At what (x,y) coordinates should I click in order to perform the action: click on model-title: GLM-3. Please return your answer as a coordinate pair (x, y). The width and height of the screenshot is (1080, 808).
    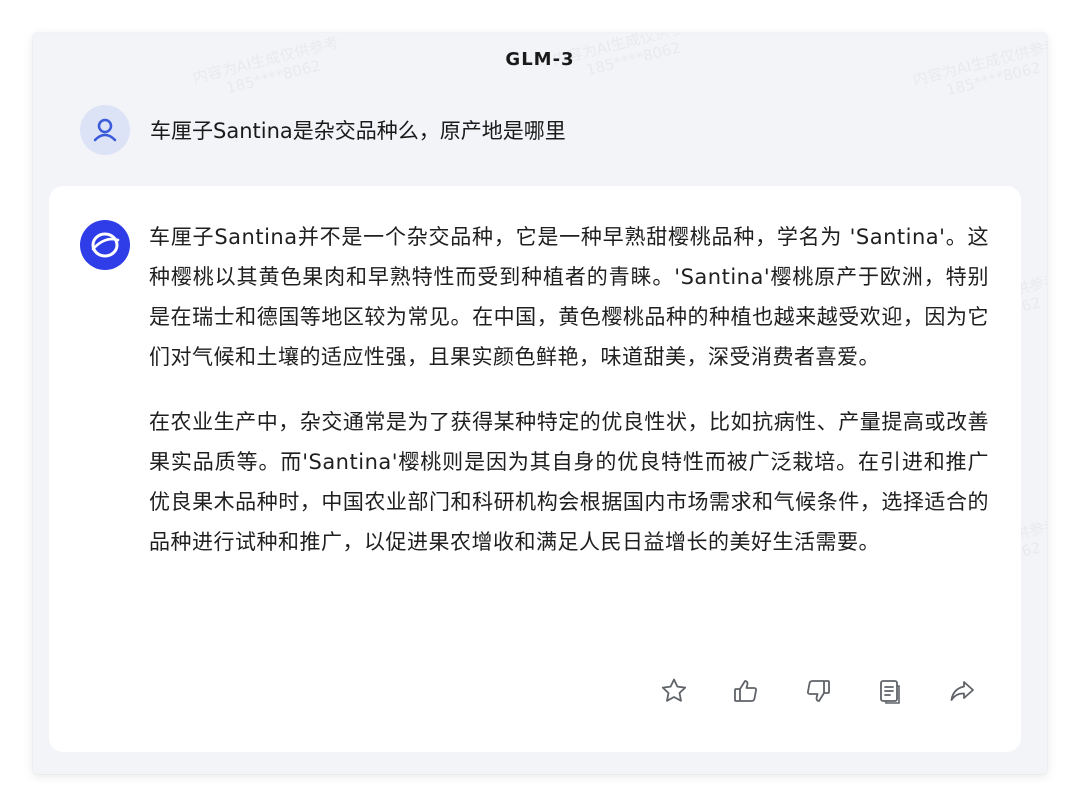
    Looking at the image, I should click on (540, 59).